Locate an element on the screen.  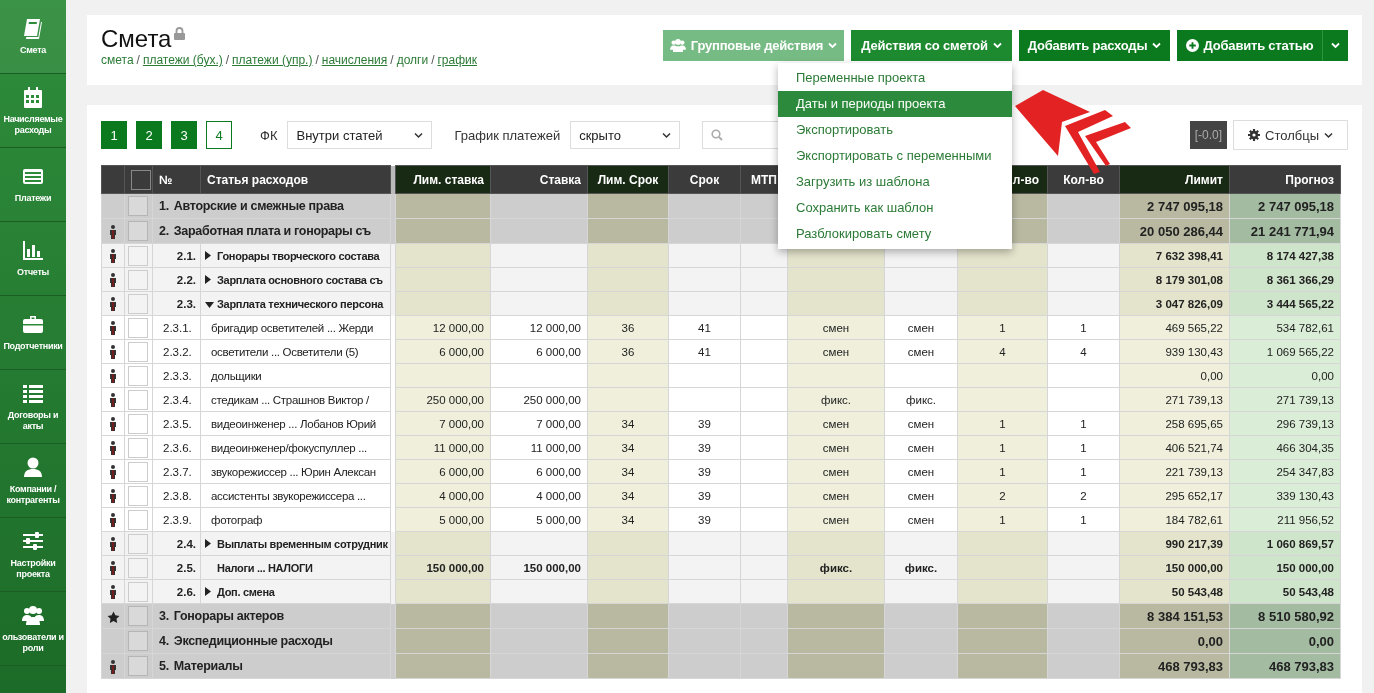
breadcrumb-link: начисления is located at coordinates (354, 60).